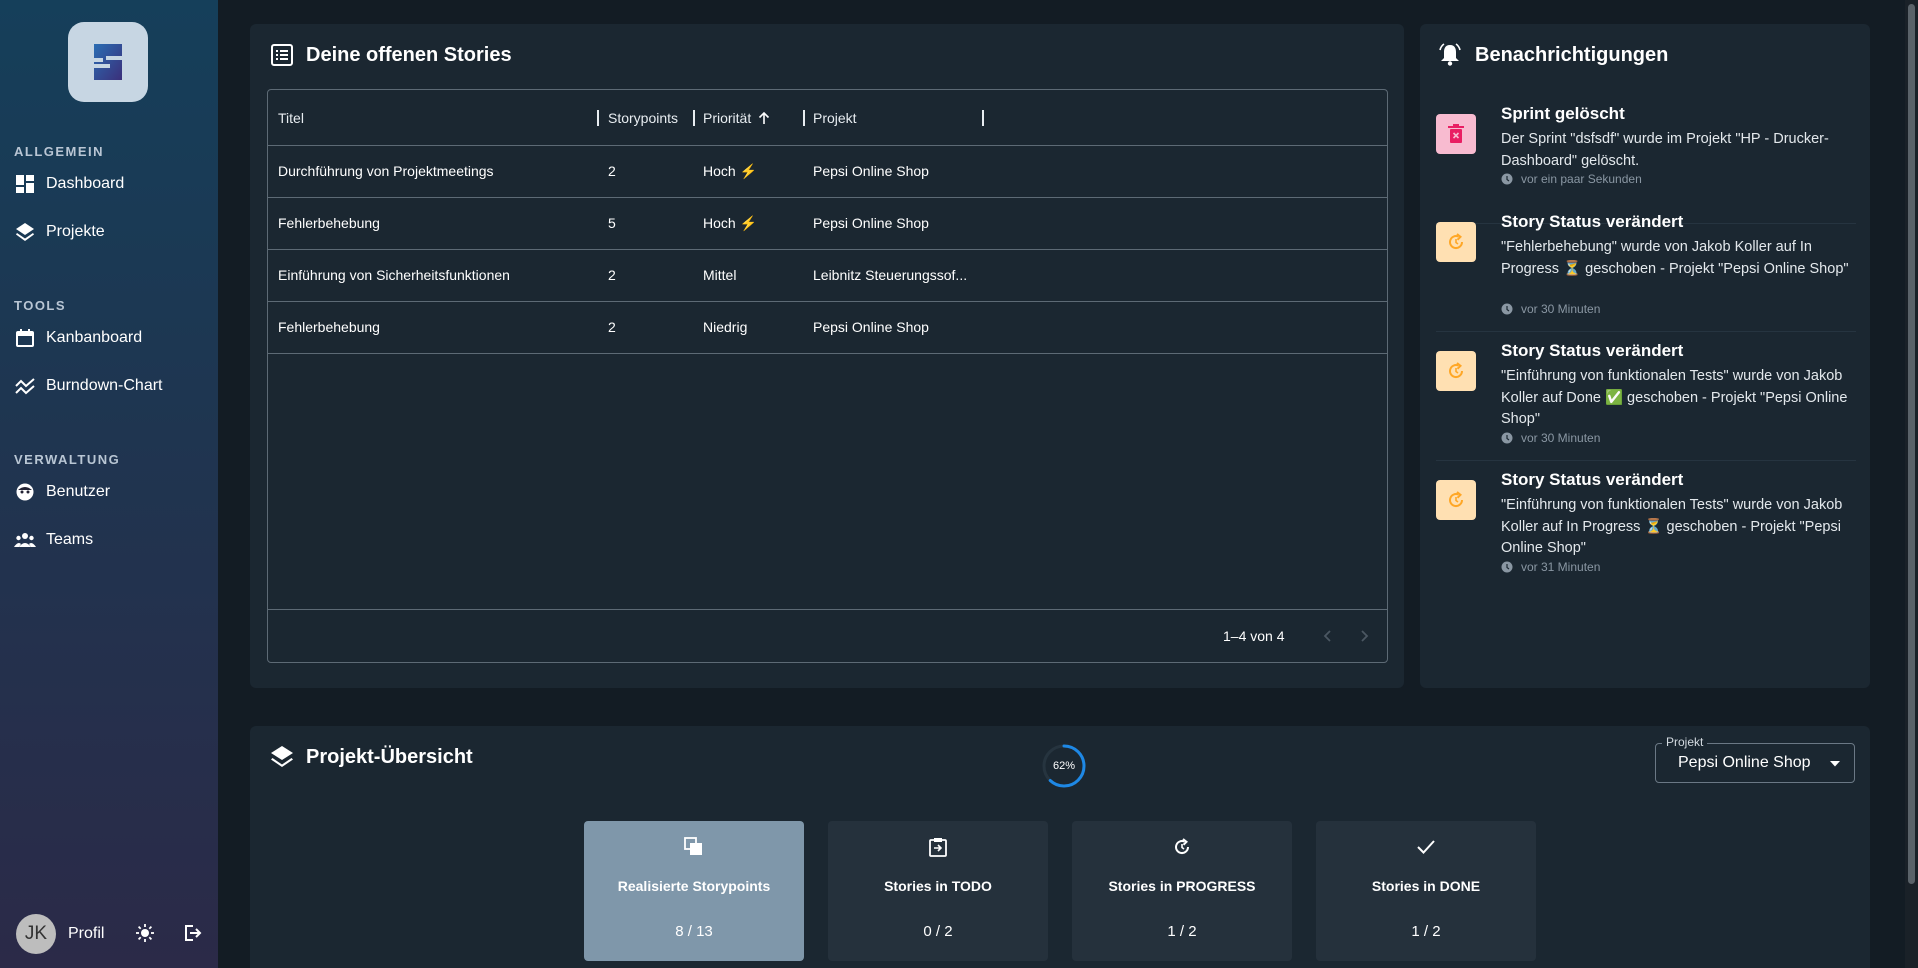 The height and width of the screenshot is (968, 1918). What do you see at coordinates (78, 491) in the screenshot?
I see `nav-label: Benutzer` at bounding box center [78, 491].